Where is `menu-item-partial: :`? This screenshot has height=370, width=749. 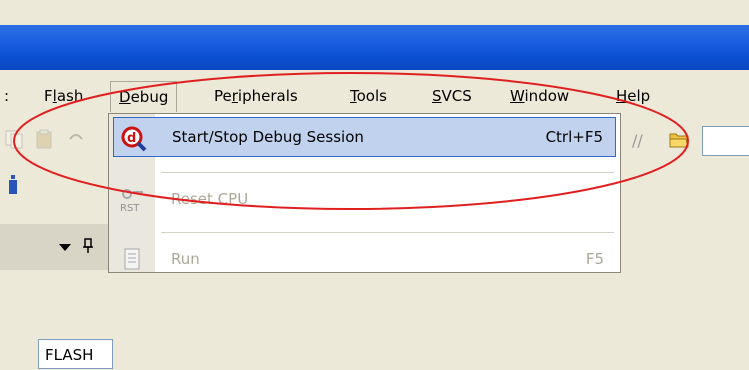 menu-item-partial: : is located at coordinates (6, 96).